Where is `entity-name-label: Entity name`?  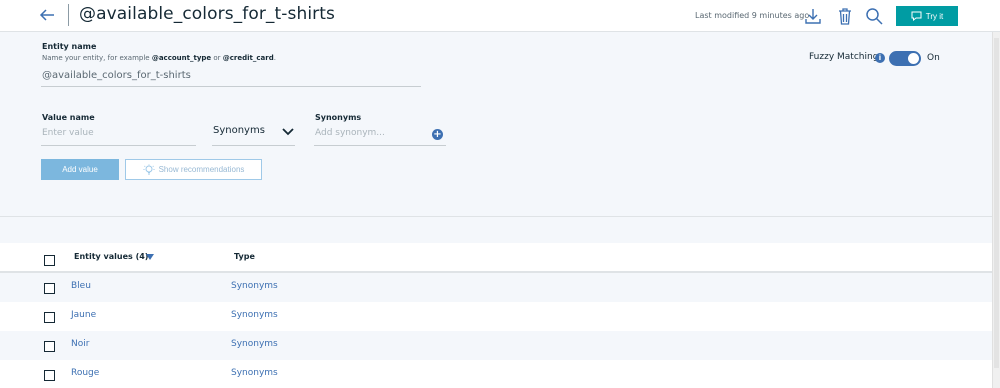
entity-name-label: Entity name is located at coordinates (69, 46).